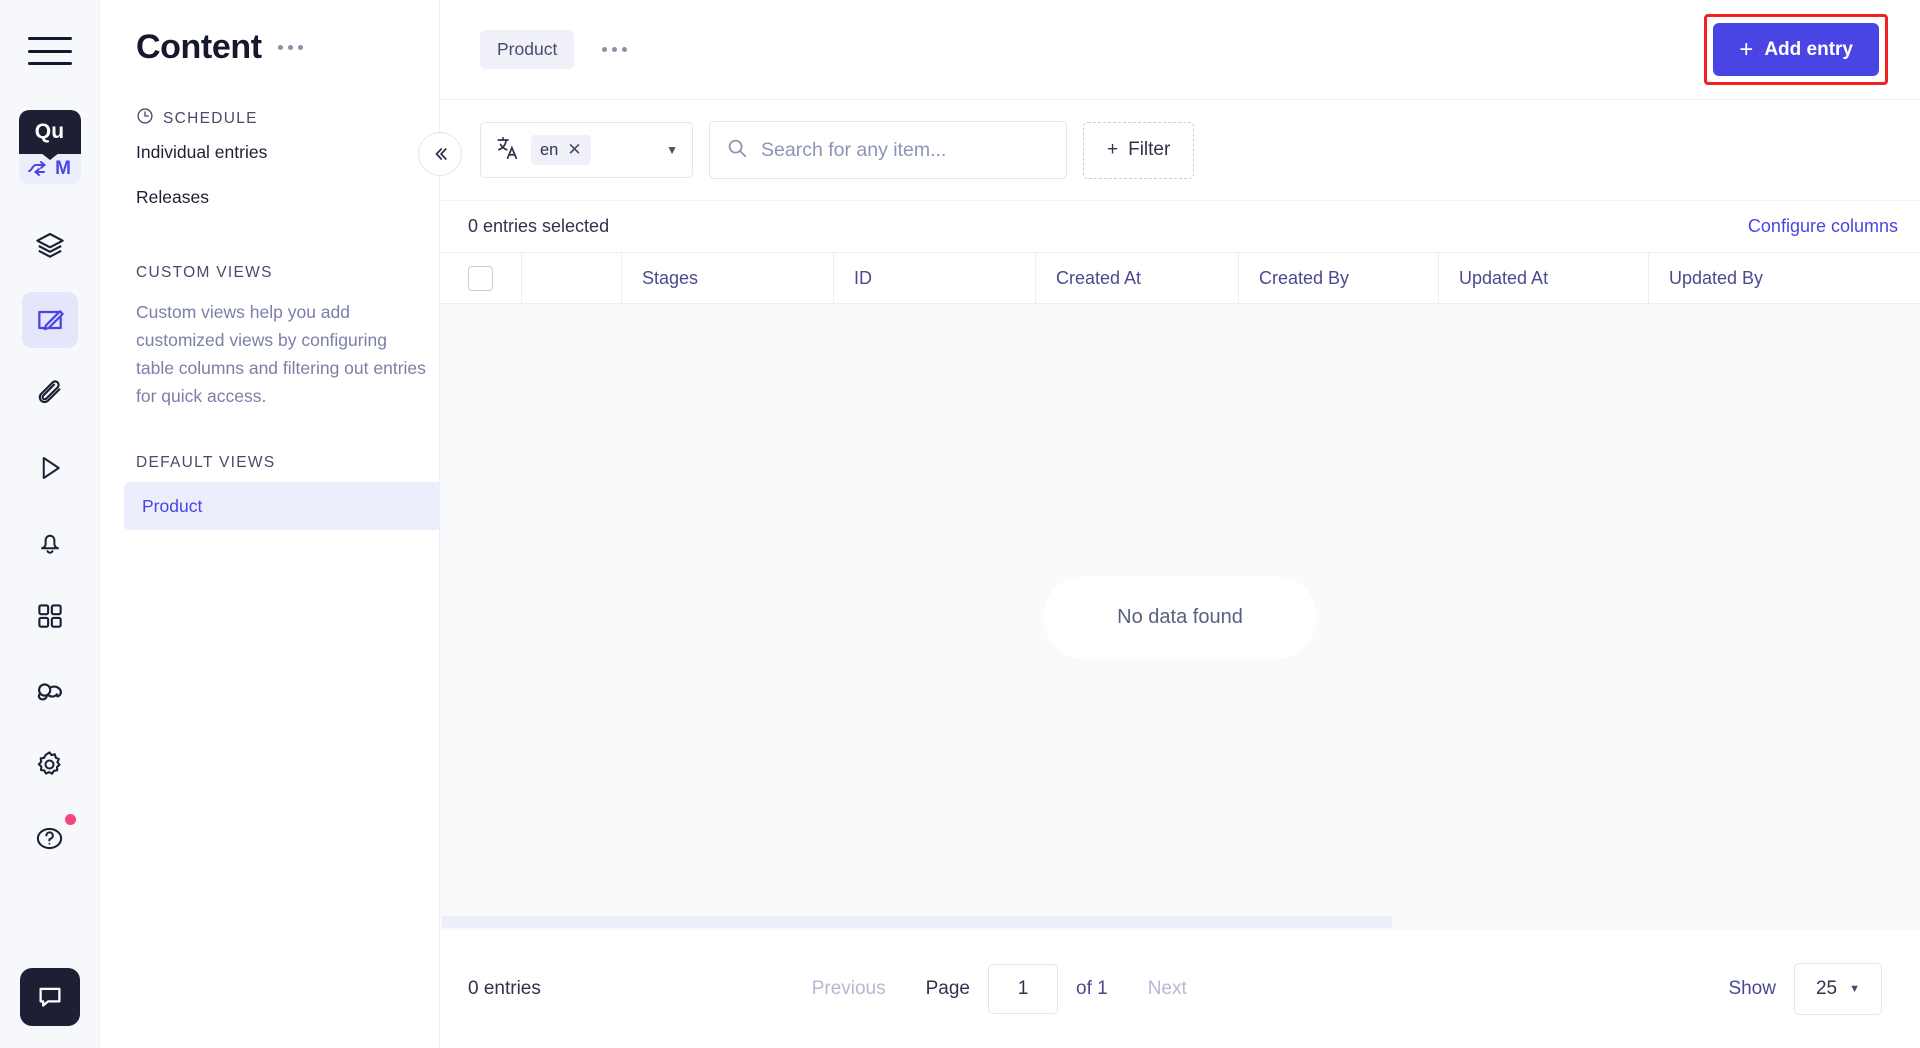  I want to click on sidebar-header: Content, so click(269, 33).